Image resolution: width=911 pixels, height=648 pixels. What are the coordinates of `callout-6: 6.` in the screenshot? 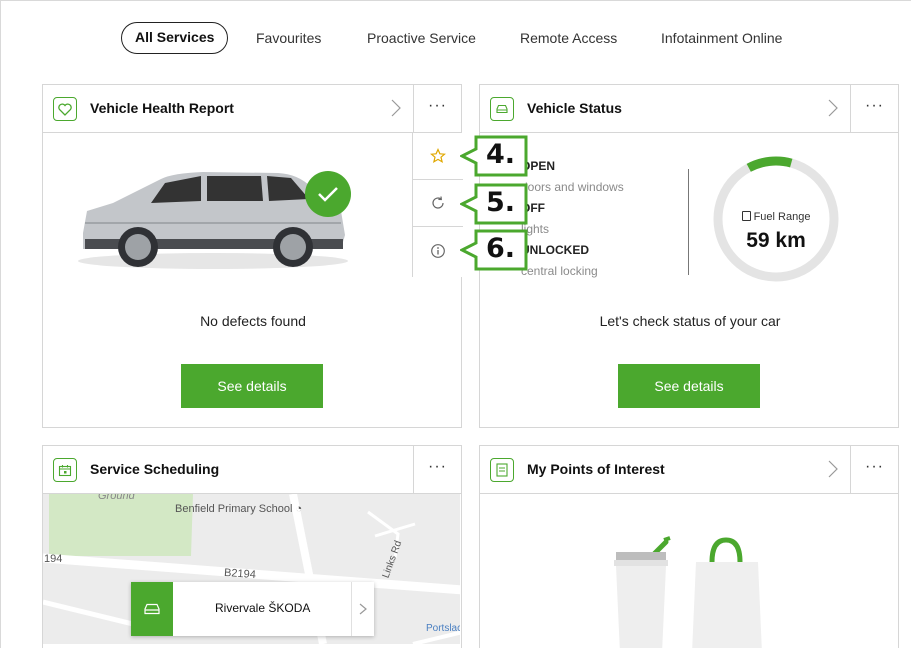 It's located at (494, 253).